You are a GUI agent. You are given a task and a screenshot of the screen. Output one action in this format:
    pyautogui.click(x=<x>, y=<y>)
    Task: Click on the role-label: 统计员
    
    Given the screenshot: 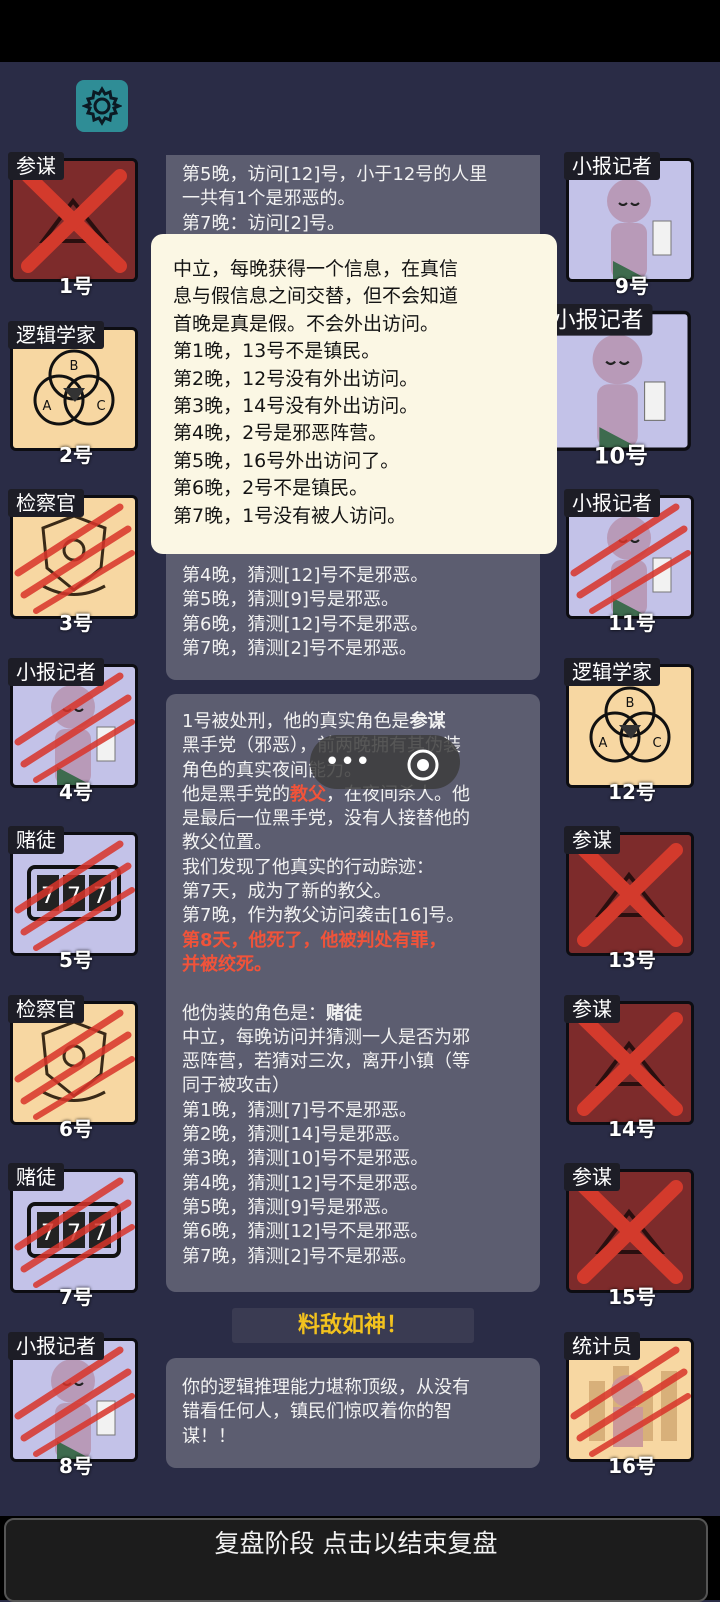 What is the action you would take?
    pyautogui.click(x=602, y=1345)
    